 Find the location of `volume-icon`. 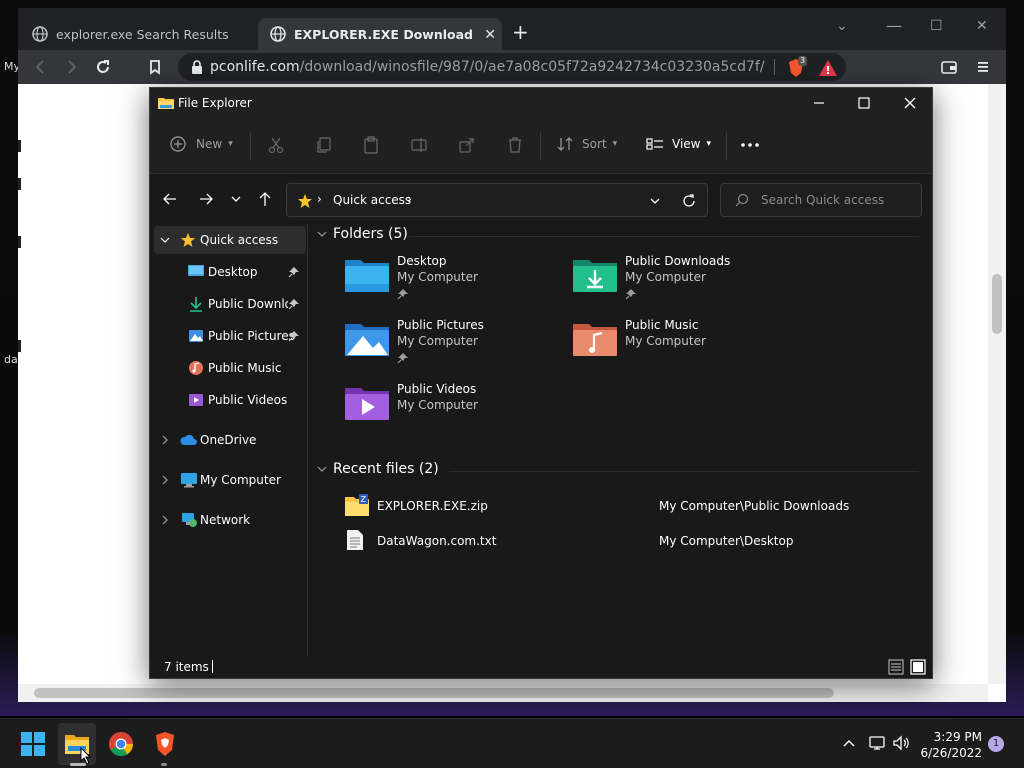

volume-icon is located at coordinates (902, 743).